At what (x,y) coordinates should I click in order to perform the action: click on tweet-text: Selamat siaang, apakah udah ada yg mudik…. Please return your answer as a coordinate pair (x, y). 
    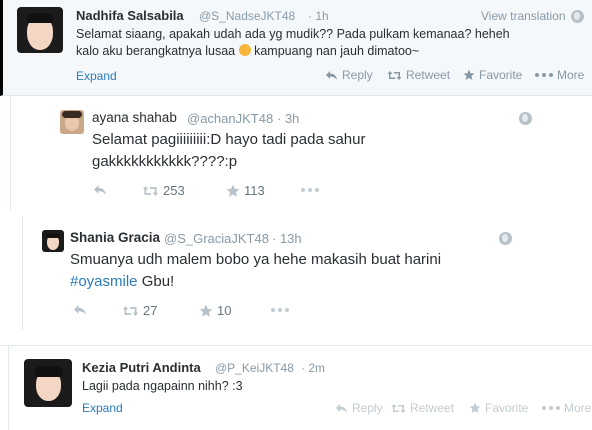
    Looking at the image, I should click on (293, 42).